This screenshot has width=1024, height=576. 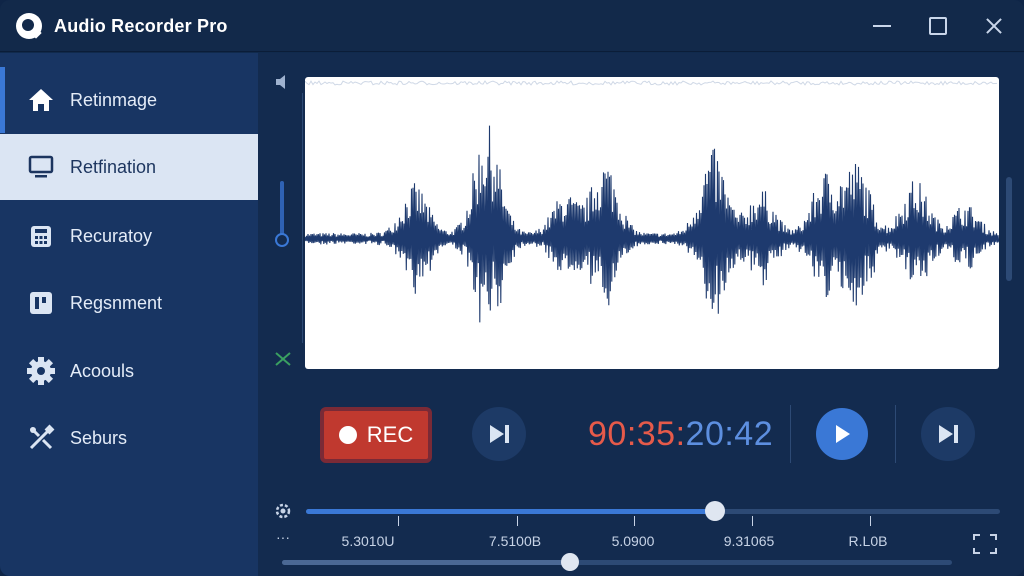 I want to click on close-button, so click(x=994, y=26).